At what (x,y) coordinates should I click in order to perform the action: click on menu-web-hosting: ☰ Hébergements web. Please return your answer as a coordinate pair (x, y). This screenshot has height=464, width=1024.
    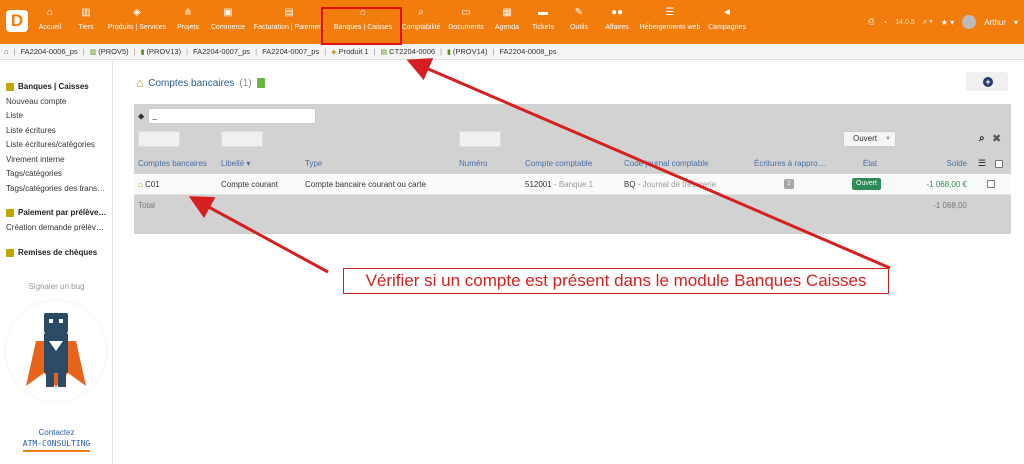
    Looking at the image, I should click on (670, 24).